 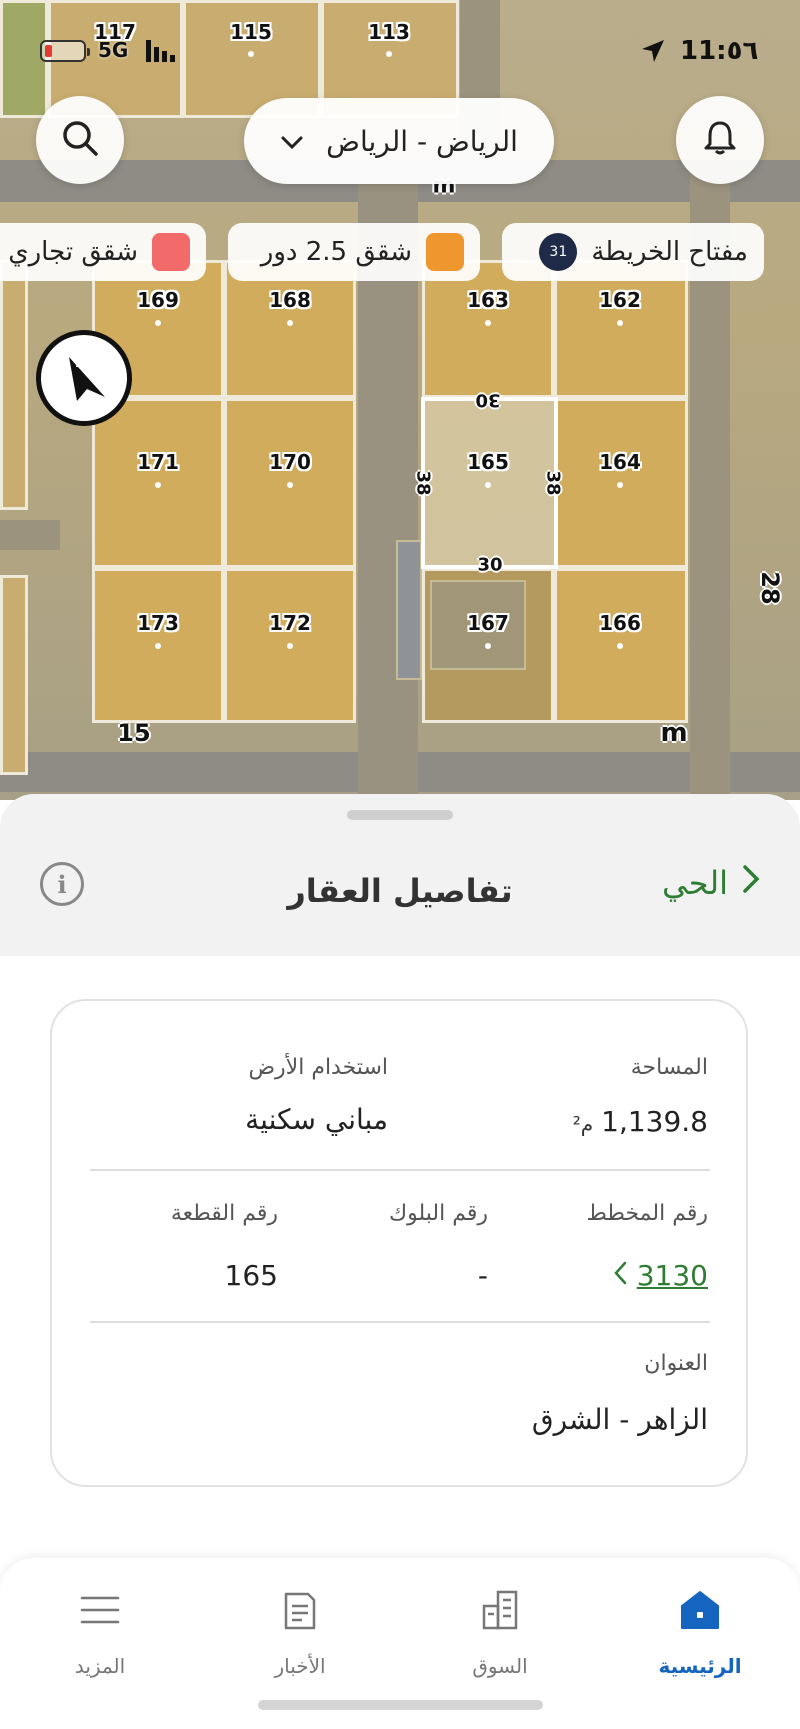 I want to click on area-label: المساحة, so click(x=669, y=1067).